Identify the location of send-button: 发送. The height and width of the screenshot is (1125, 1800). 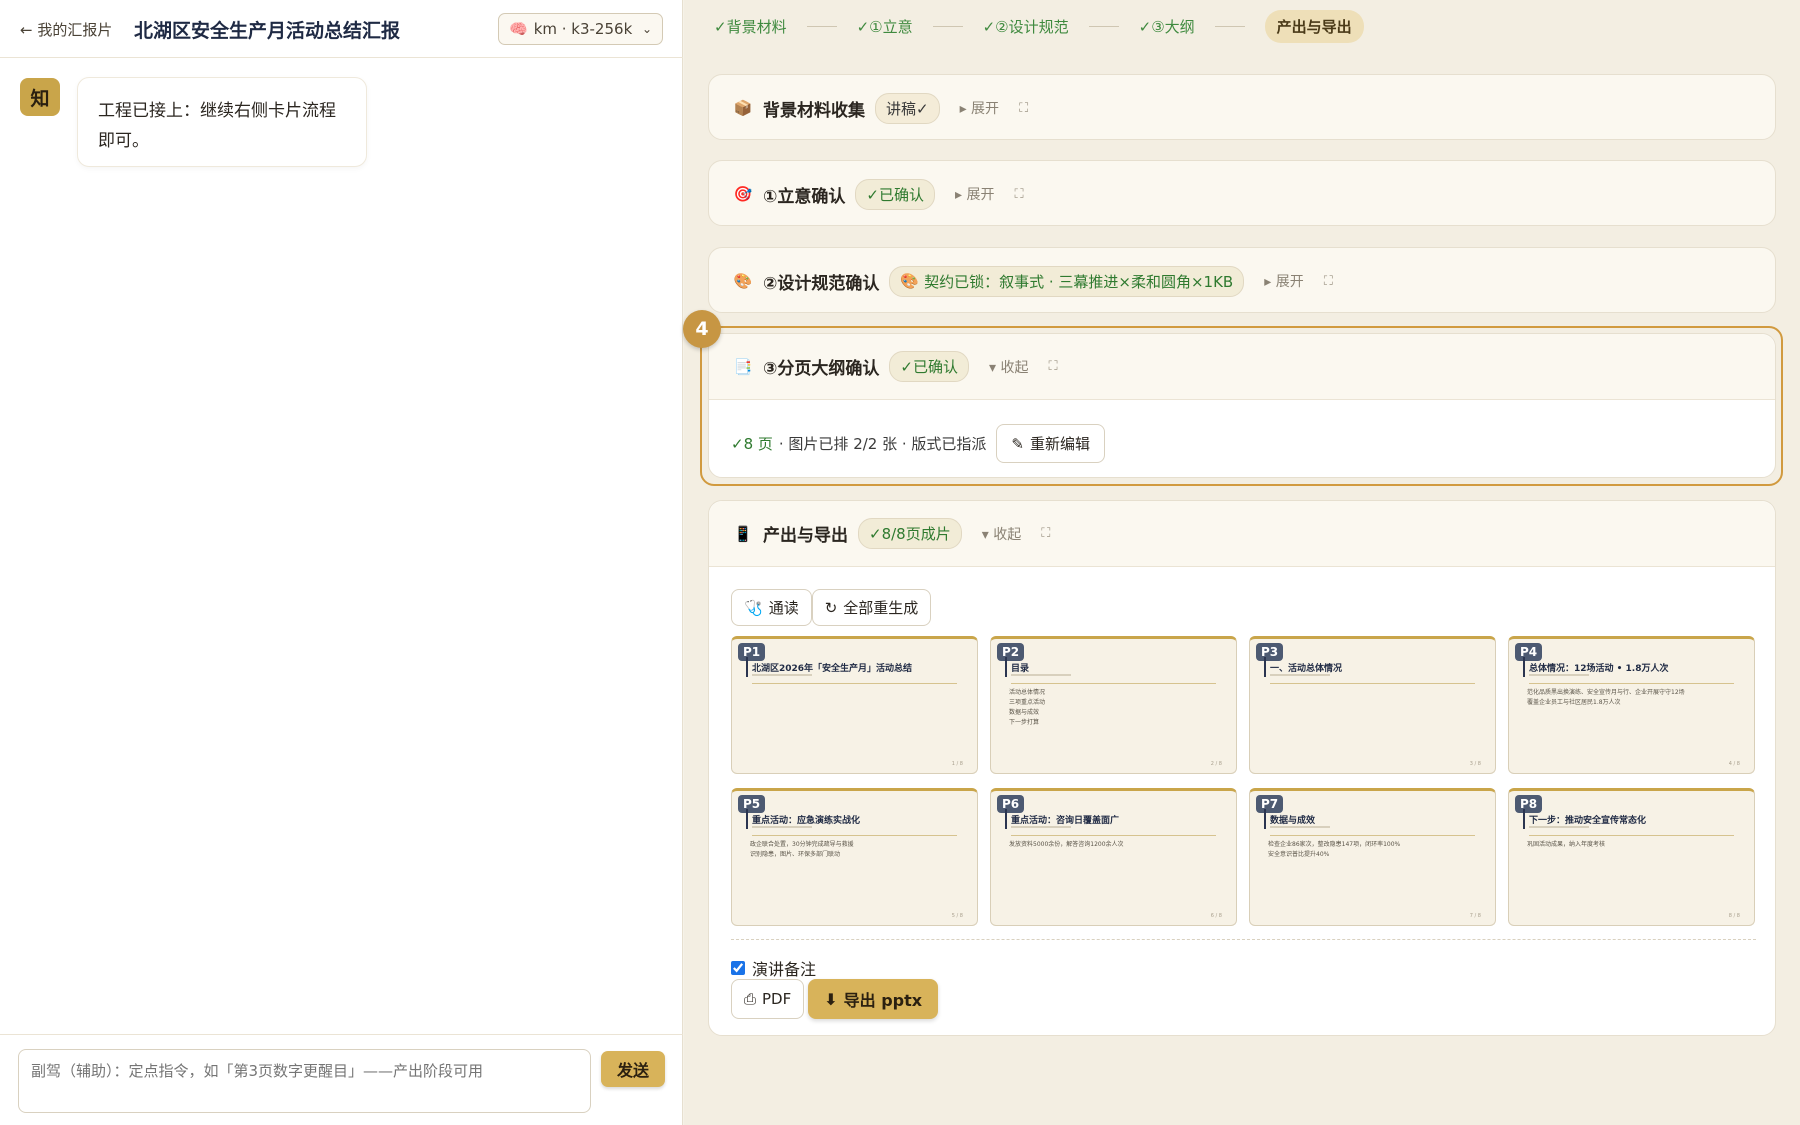
(633, 1069).